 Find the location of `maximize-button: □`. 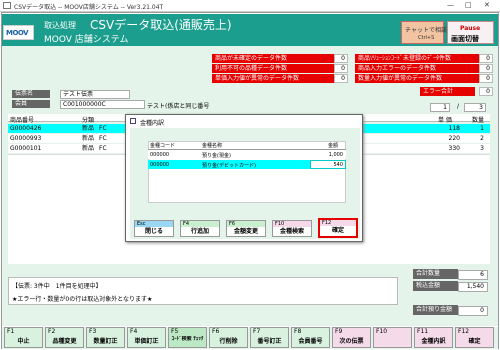

maximize-button: □ is located at coordinates (468, 5).